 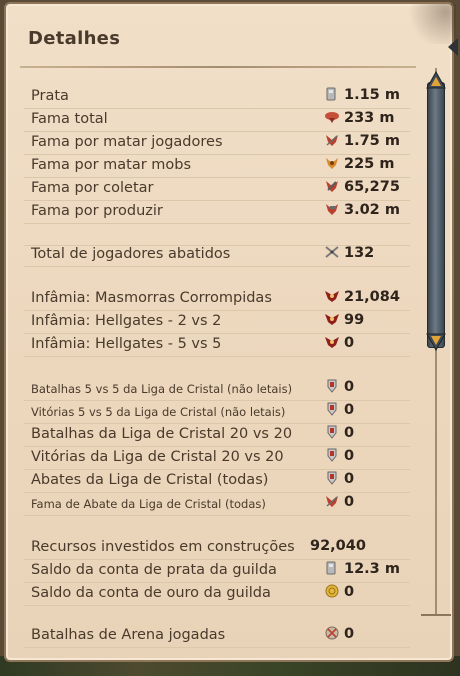 I want to click on stat-row-pvp-fame: Fama por matar jogadores 1.75 m, so click(x=217, y=143).